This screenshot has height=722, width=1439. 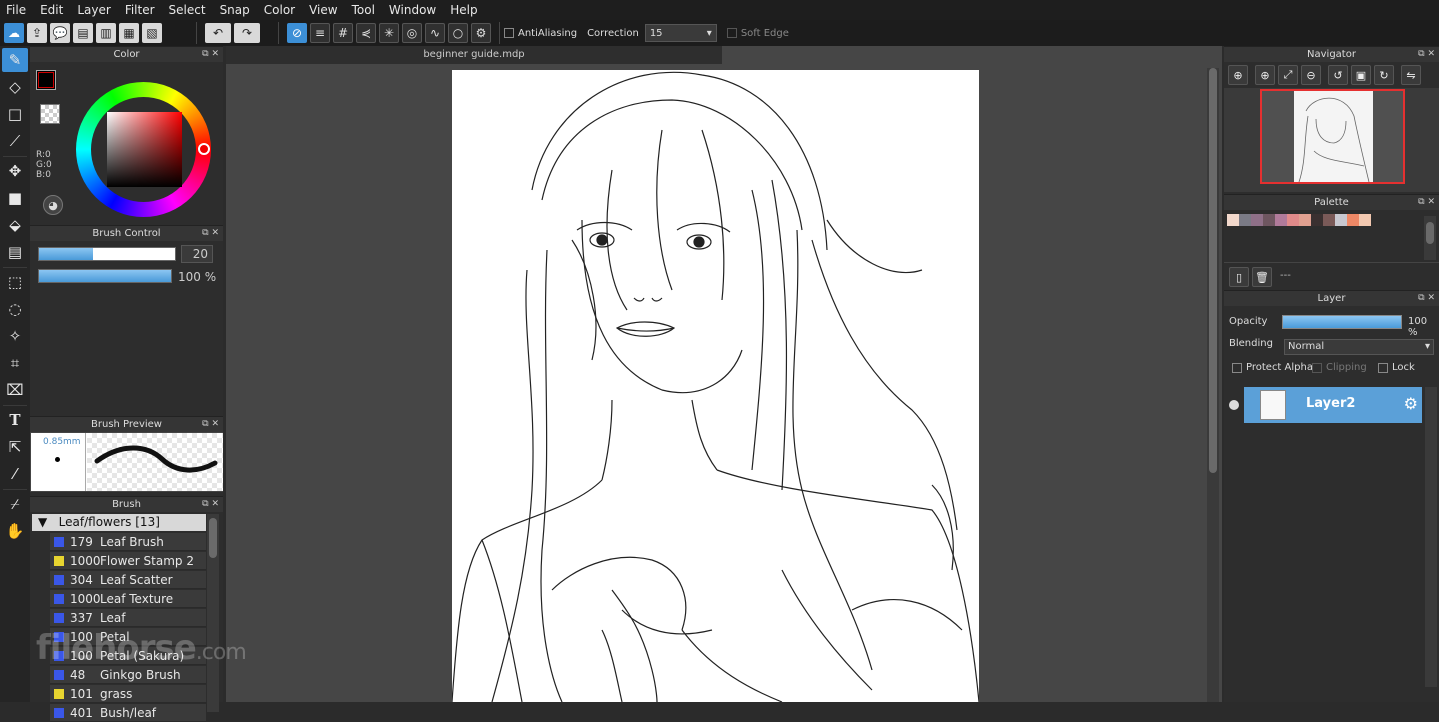 I want to click on menu-window: Window, so click(x=412, y=10).